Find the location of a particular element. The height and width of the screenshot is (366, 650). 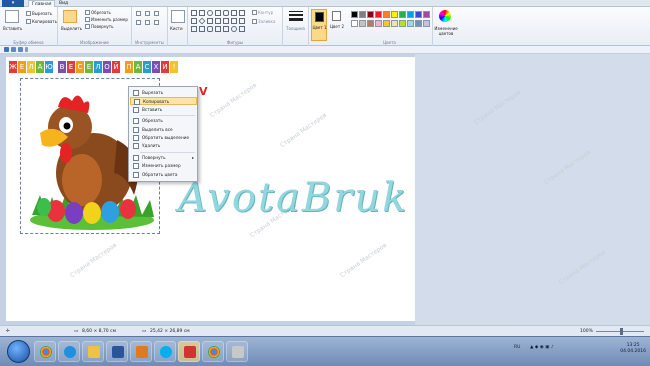

line-shape-icon is located at coordinates (194, 13).